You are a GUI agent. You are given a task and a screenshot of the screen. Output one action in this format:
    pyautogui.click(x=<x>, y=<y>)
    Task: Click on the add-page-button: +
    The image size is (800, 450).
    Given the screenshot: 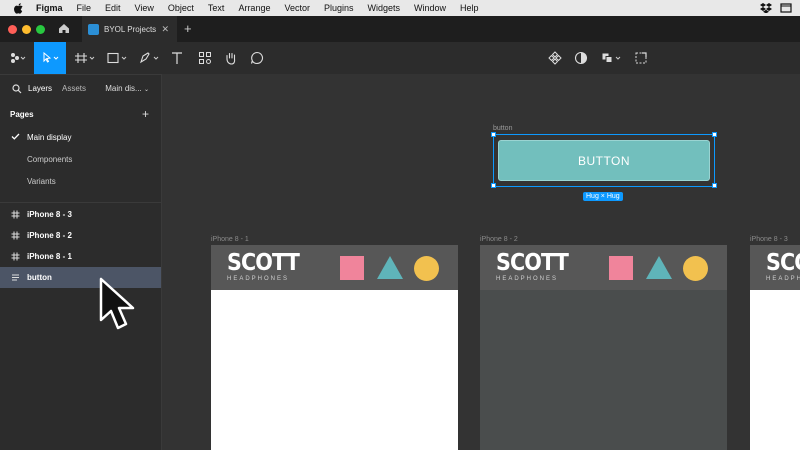 What is the action you would take?
    pyautogui.click(x=145, y=114)
    